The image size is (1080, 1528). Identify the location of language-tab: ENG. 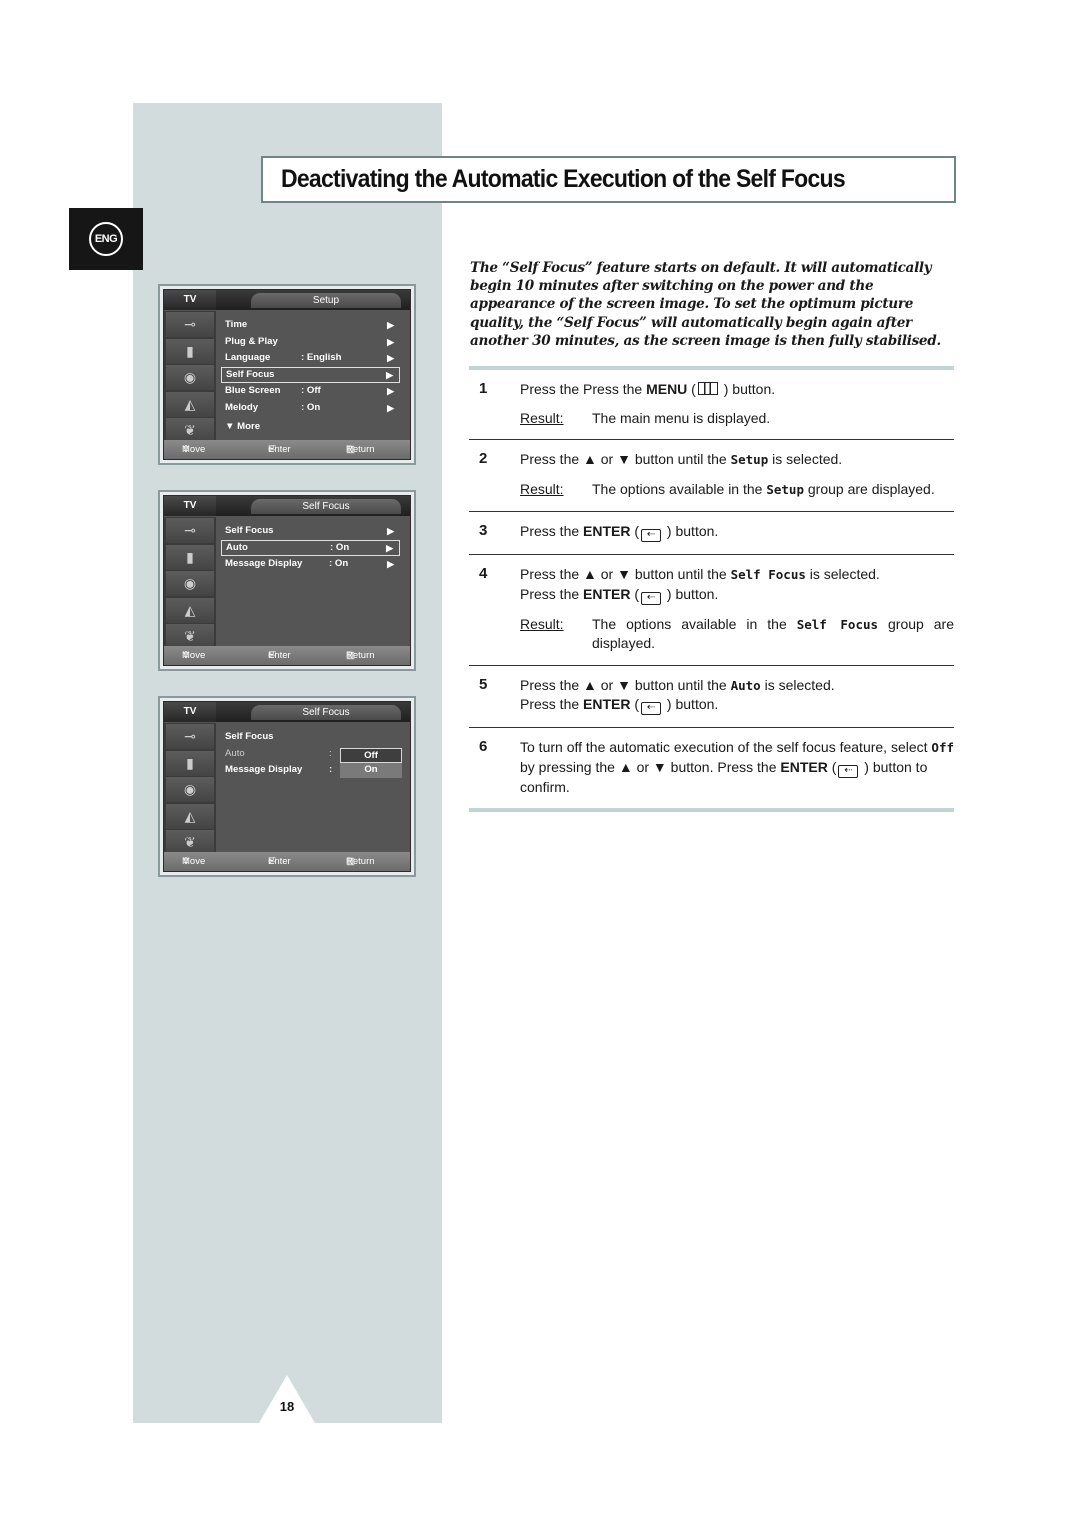
(106, 239).